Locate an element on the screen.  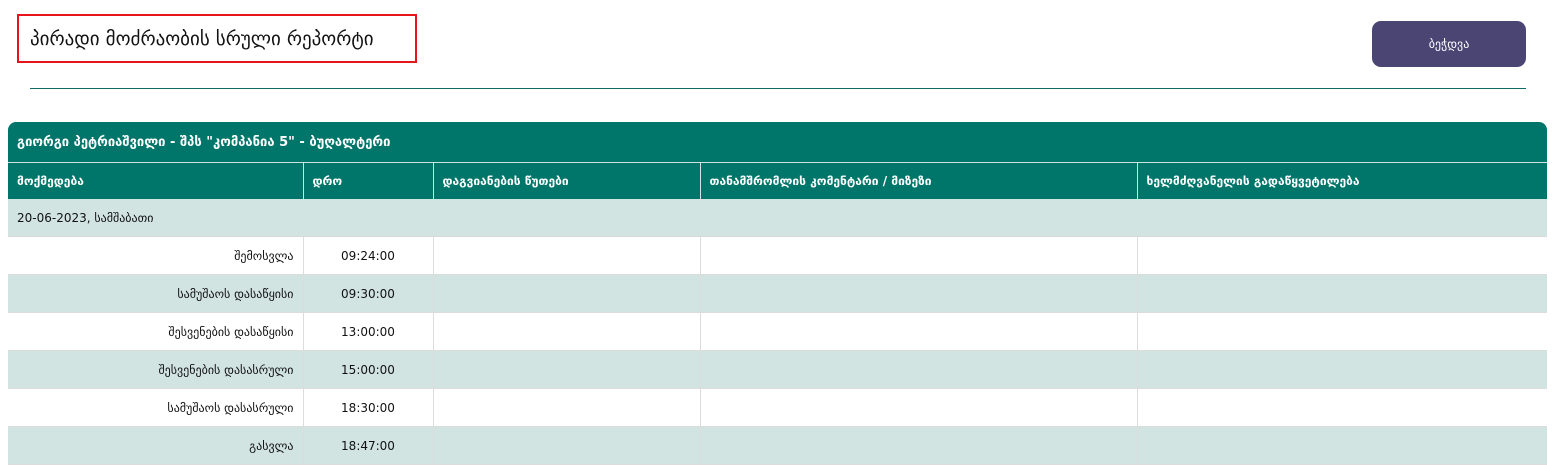
page-title: პირადი მოძრაობის სრული რეპორტი is located at coordinates (217, 38).